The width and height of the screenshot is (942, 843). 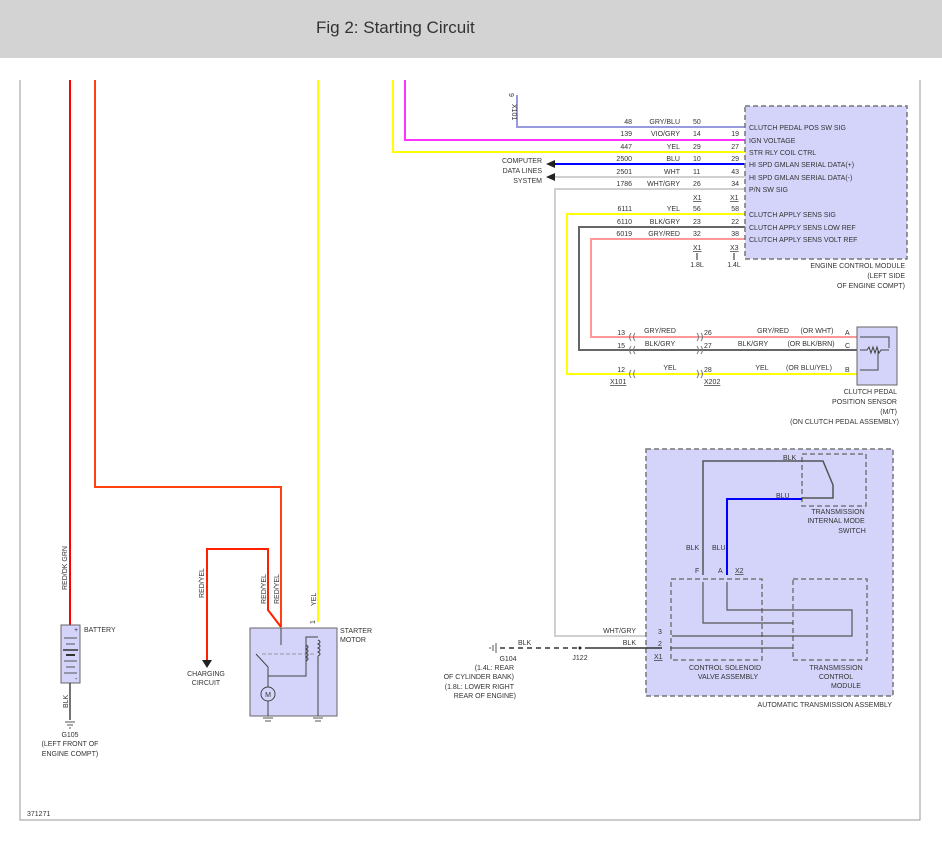 What do you see at coordinates (864, 402) in the screenshot?
I see `sensor-label: POSITION SENSOR` at bounding box center [864, 402].